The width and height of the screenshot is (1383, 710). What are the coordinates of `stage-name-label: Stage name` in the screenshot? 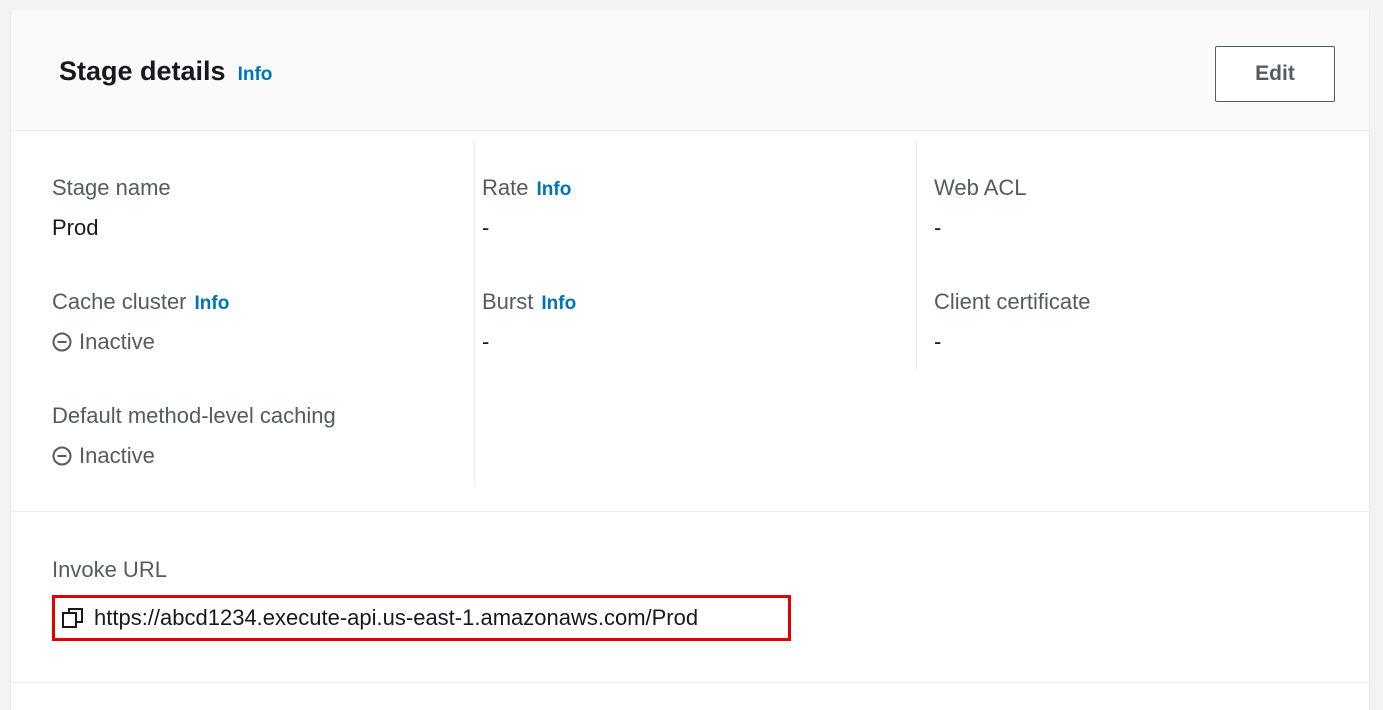 It's located at (111, 187).